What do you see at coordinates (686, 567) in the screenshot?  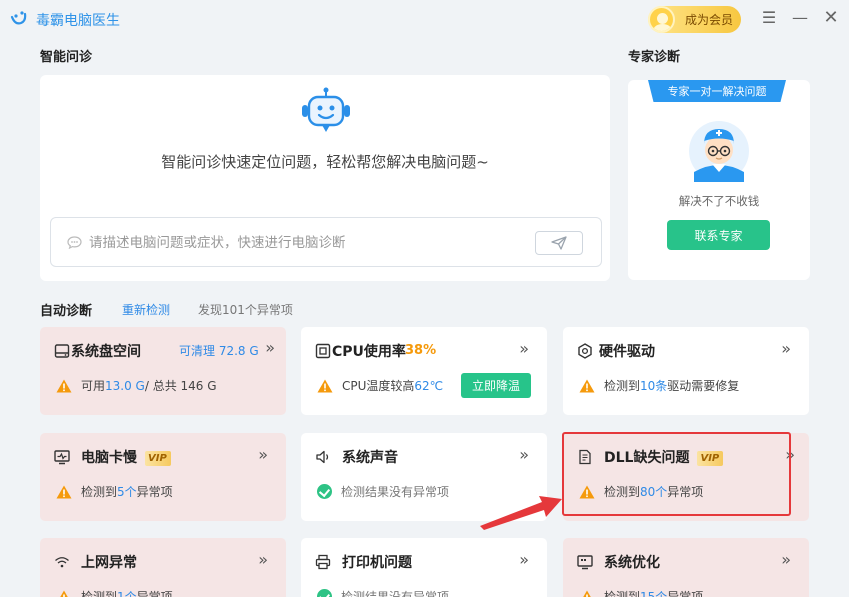 I see `tile-system-optimize: 系统优化 » 检测到 15个 异常项` at bounding box center [686, 567].